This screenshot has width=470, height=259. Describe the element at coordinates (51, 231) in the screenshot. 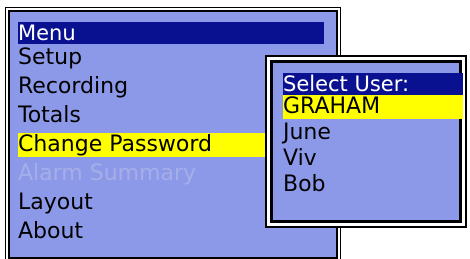

I see `menu-item-label: About` at that location.